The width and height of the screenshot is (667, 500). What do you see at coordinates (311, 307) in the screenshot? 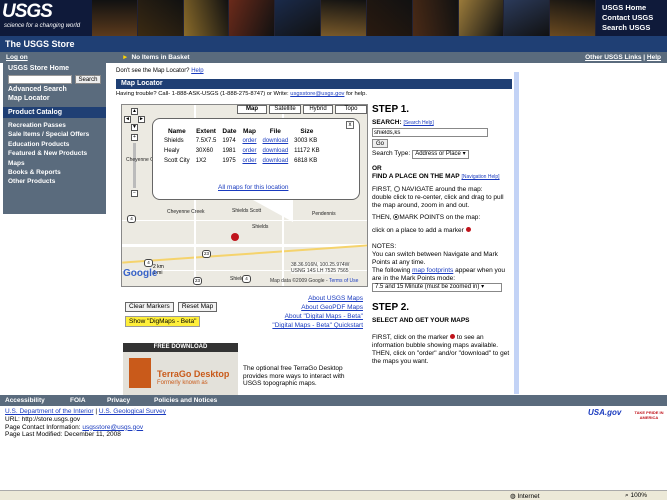
I see `about-geopdf-link: About GeoPDF Maps` at bounding box center [311, 307].